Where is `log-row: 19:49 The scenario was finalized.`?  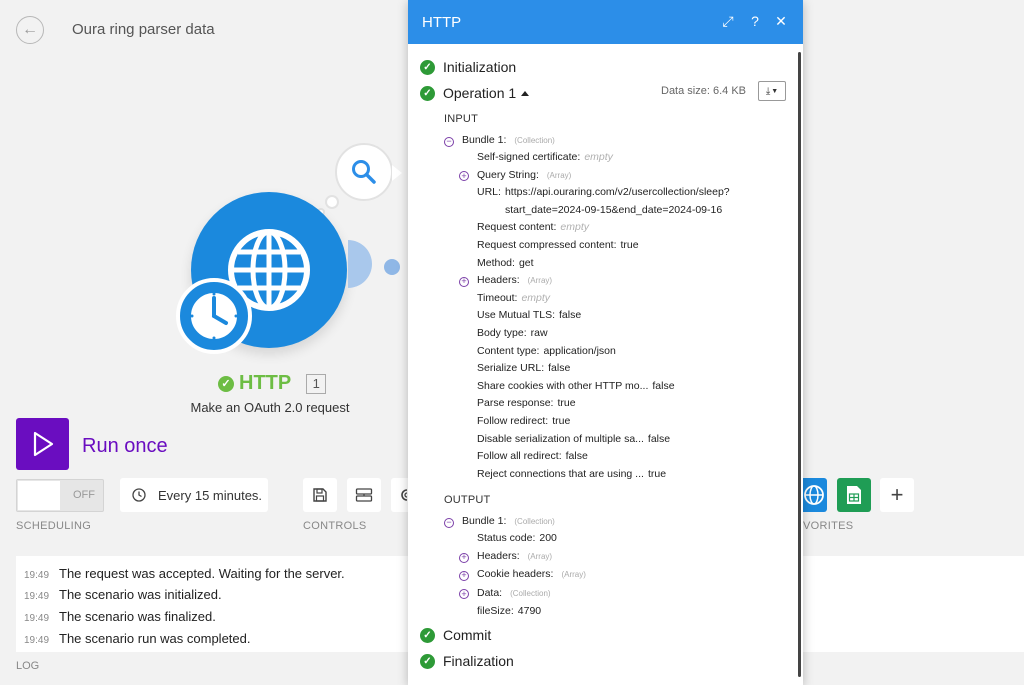
log-row: 19:49 The scenario was finalized. is located at coordinates (120, 616).